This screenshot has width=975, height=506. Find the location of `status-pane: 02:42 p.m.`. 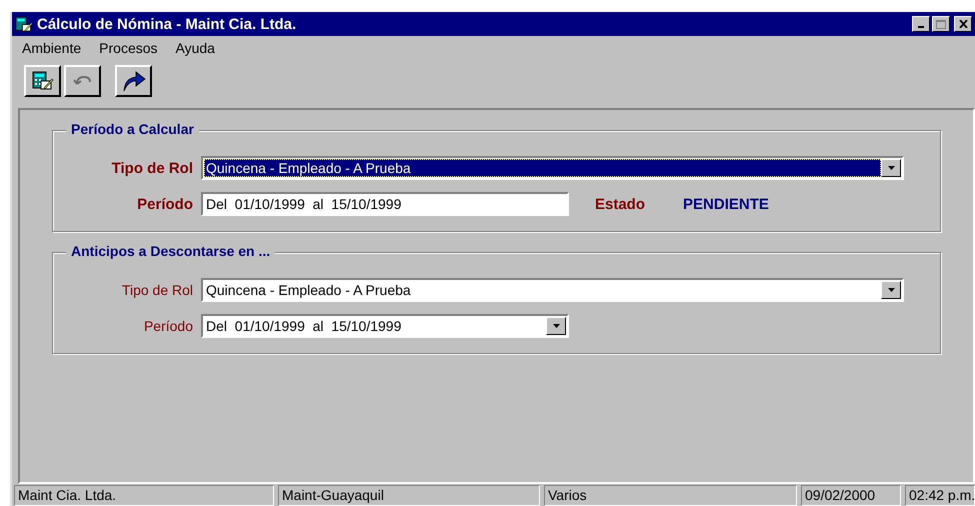

status-pane: 02:42 p.m. is located at coordinates (940, 495).